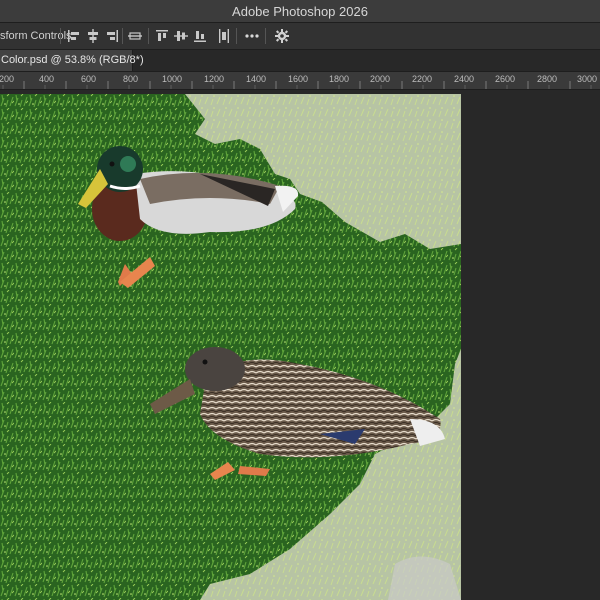 This screenshot has height=600, width=600. I want to click on document-tab: Color.psd @ 53.8% (RGB/8*), so click(72, 60).